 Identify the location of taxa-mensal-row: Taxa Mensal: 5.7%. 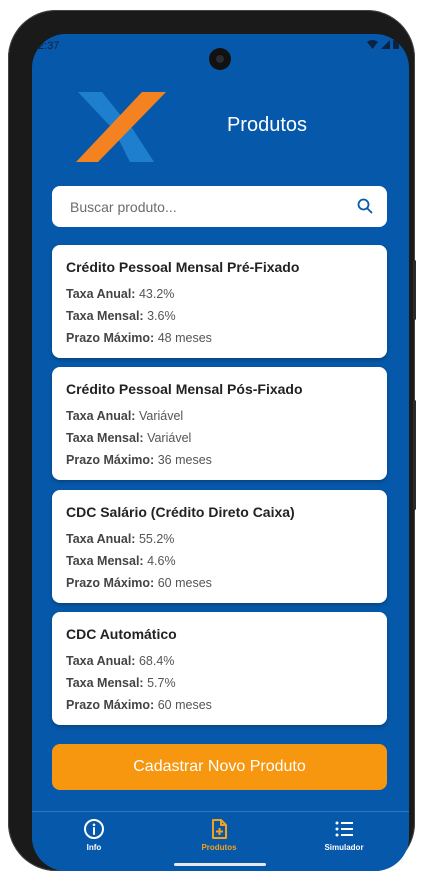
(219, 683).